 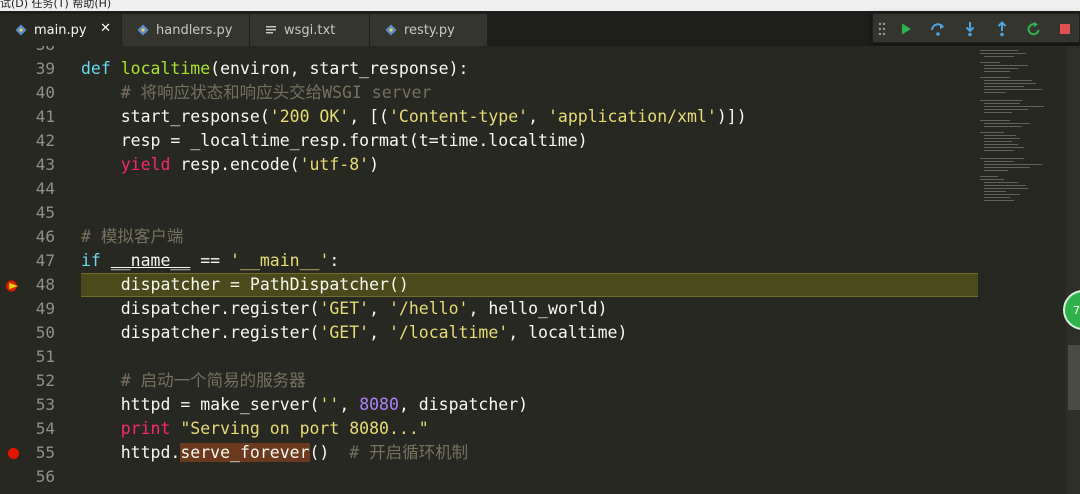 What do you see at coordinates (194, 30) in the screenshot?
I see `tab-label: handlers.py` at bounding box center [194, 30].